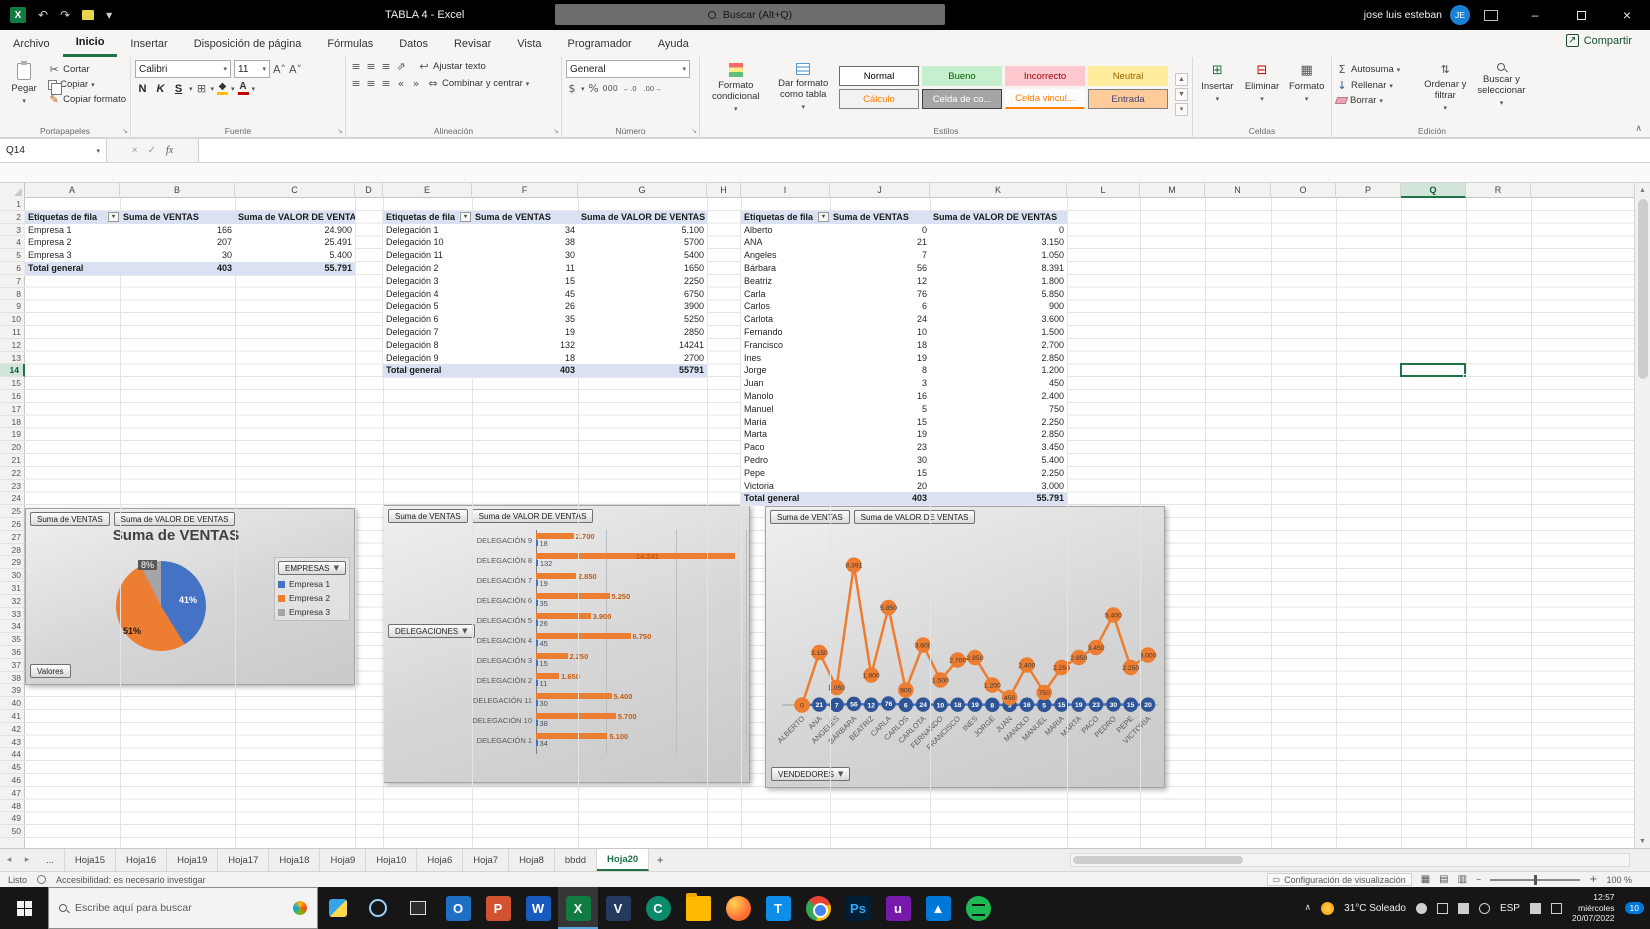  I want to click on sheet-tab-hoja9: Hoja9, so click(343, 860).